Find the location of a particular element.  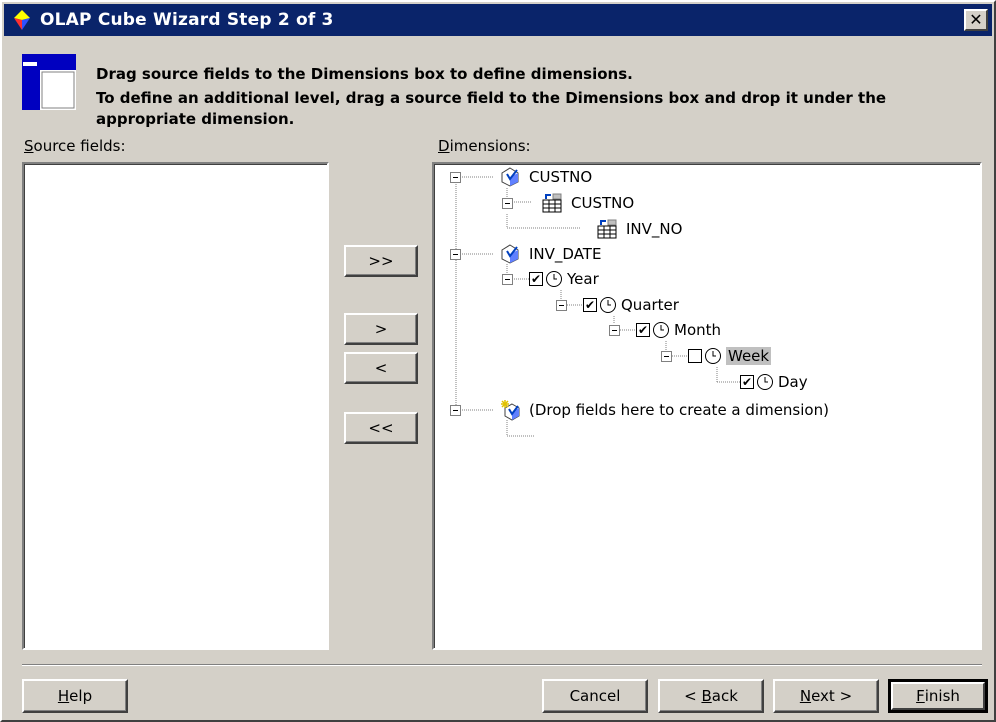

tree-label: Quarter is located at coordinates (650, 305).